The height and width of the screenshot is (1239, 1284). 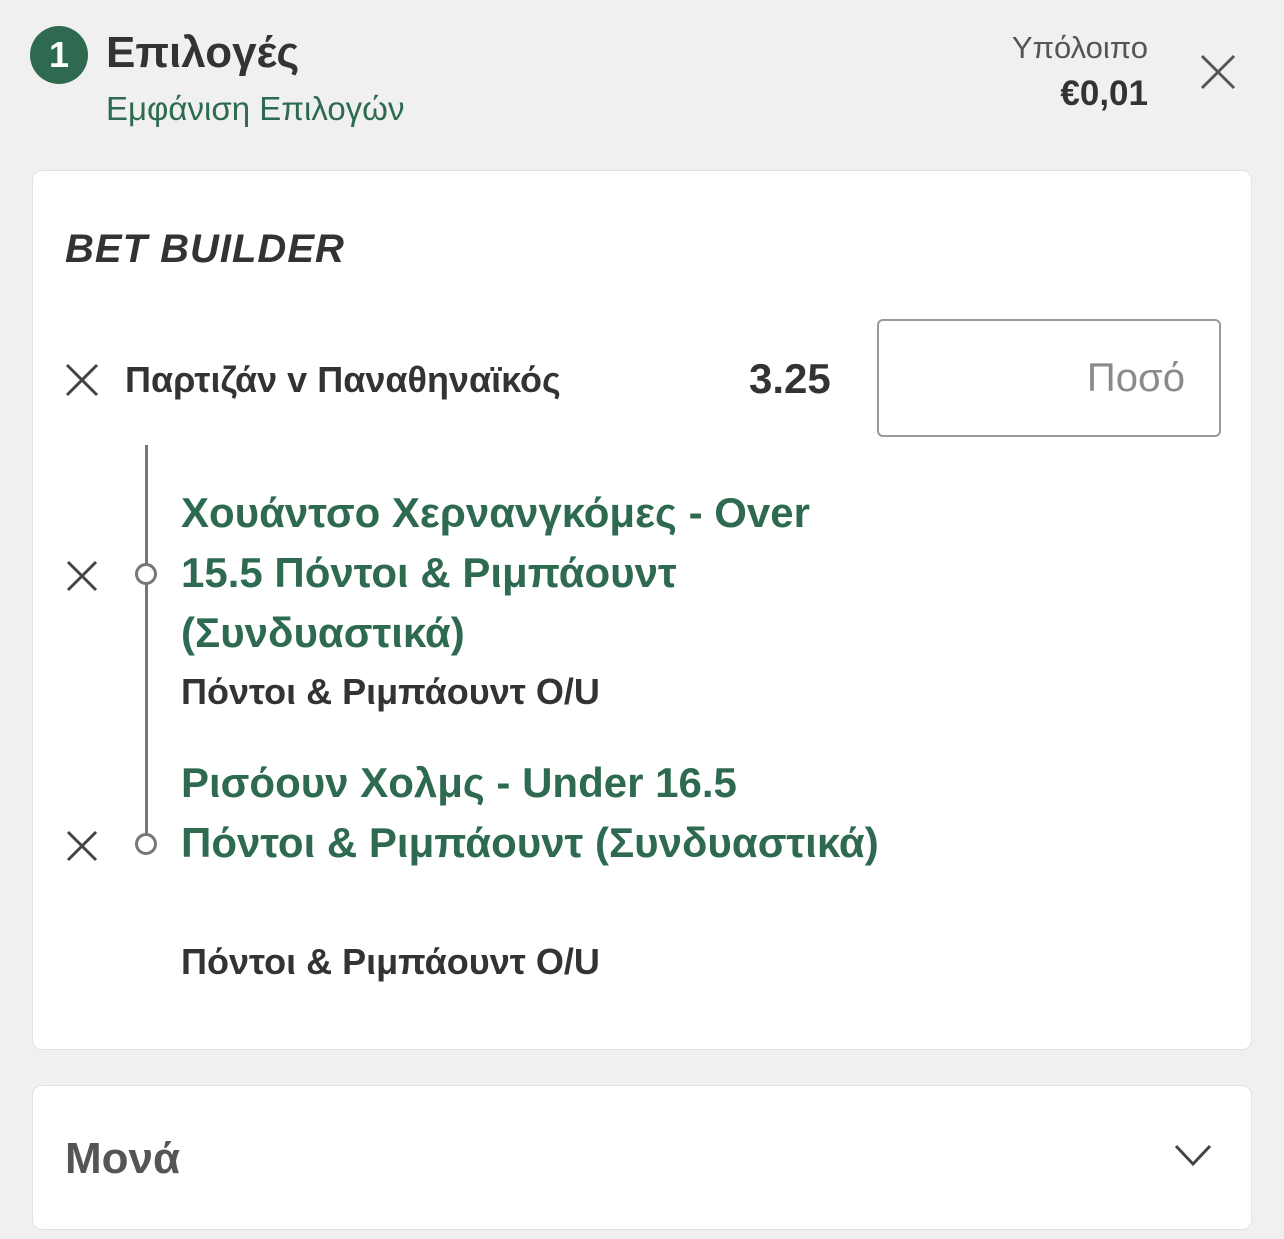 I want to click on chevron-down-icon, so click(x=1193, y=1156).